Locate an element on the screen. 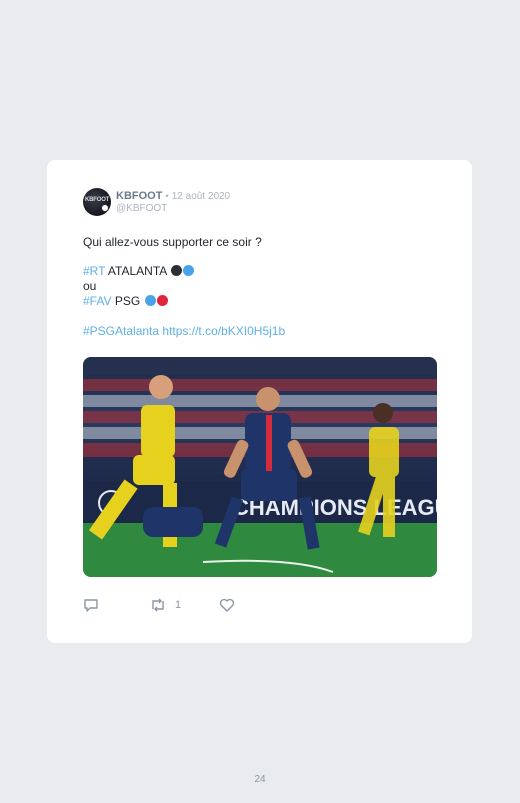  retweet-button: 1 is located at coordinates (165, 605).